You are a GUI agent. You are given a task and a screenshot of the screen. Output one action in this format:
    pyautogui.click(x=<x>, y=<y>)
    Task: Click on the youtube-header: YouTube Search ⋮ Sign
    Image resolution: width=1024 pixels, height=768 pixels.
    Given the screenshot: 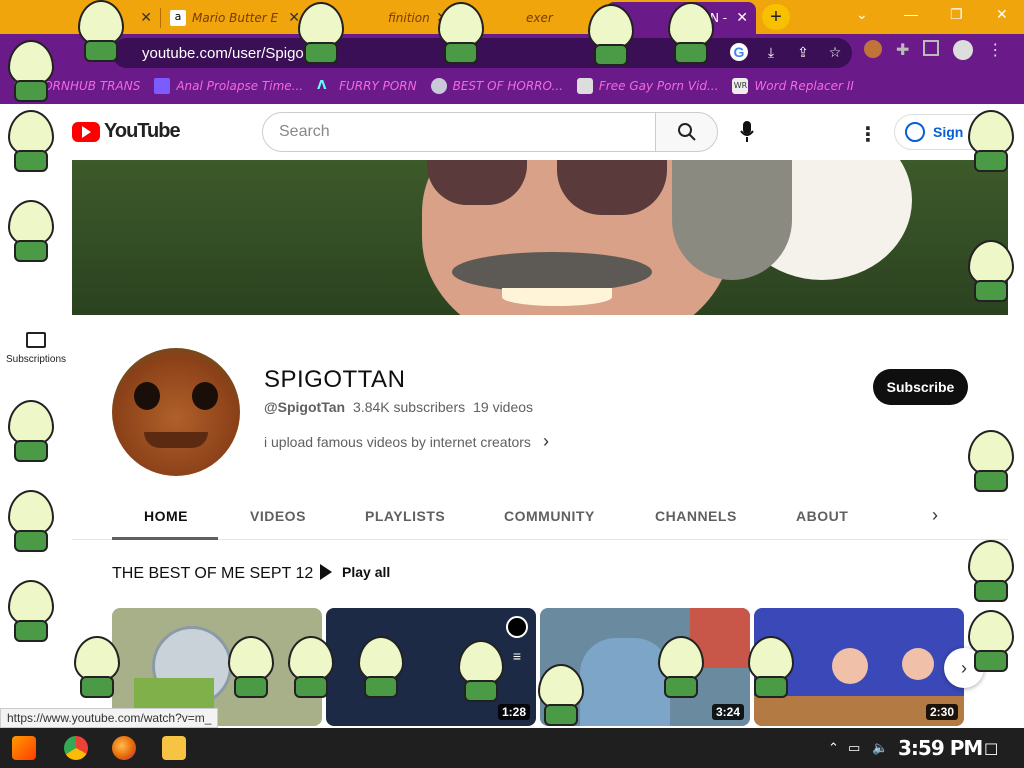 What is the action you would take?
    pyautogui.click(x=512, y=132)
    